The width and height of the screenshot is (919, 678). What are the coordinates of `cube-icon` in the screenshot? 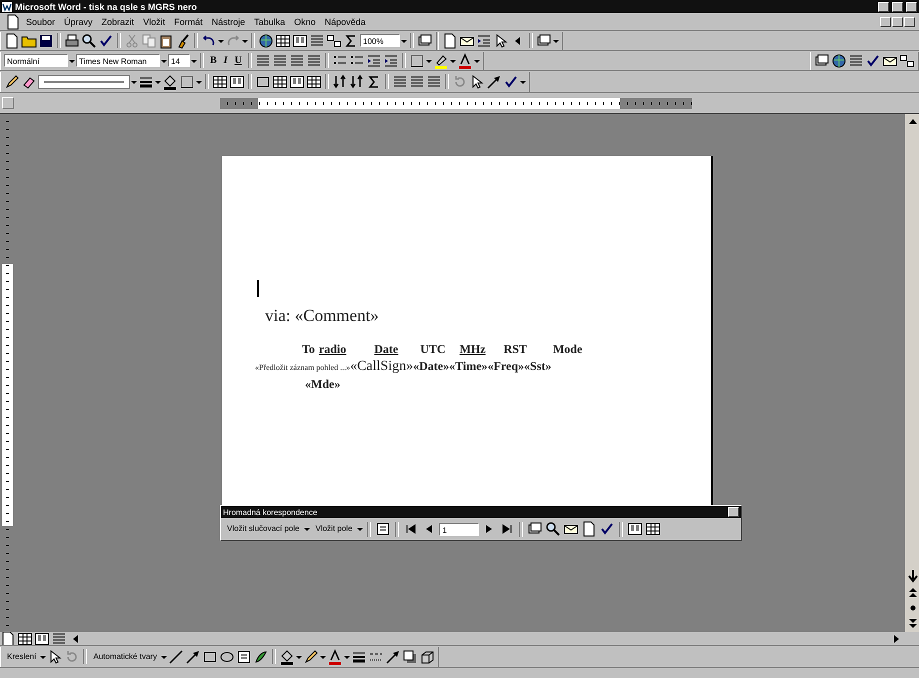 It's located at (426, 656).